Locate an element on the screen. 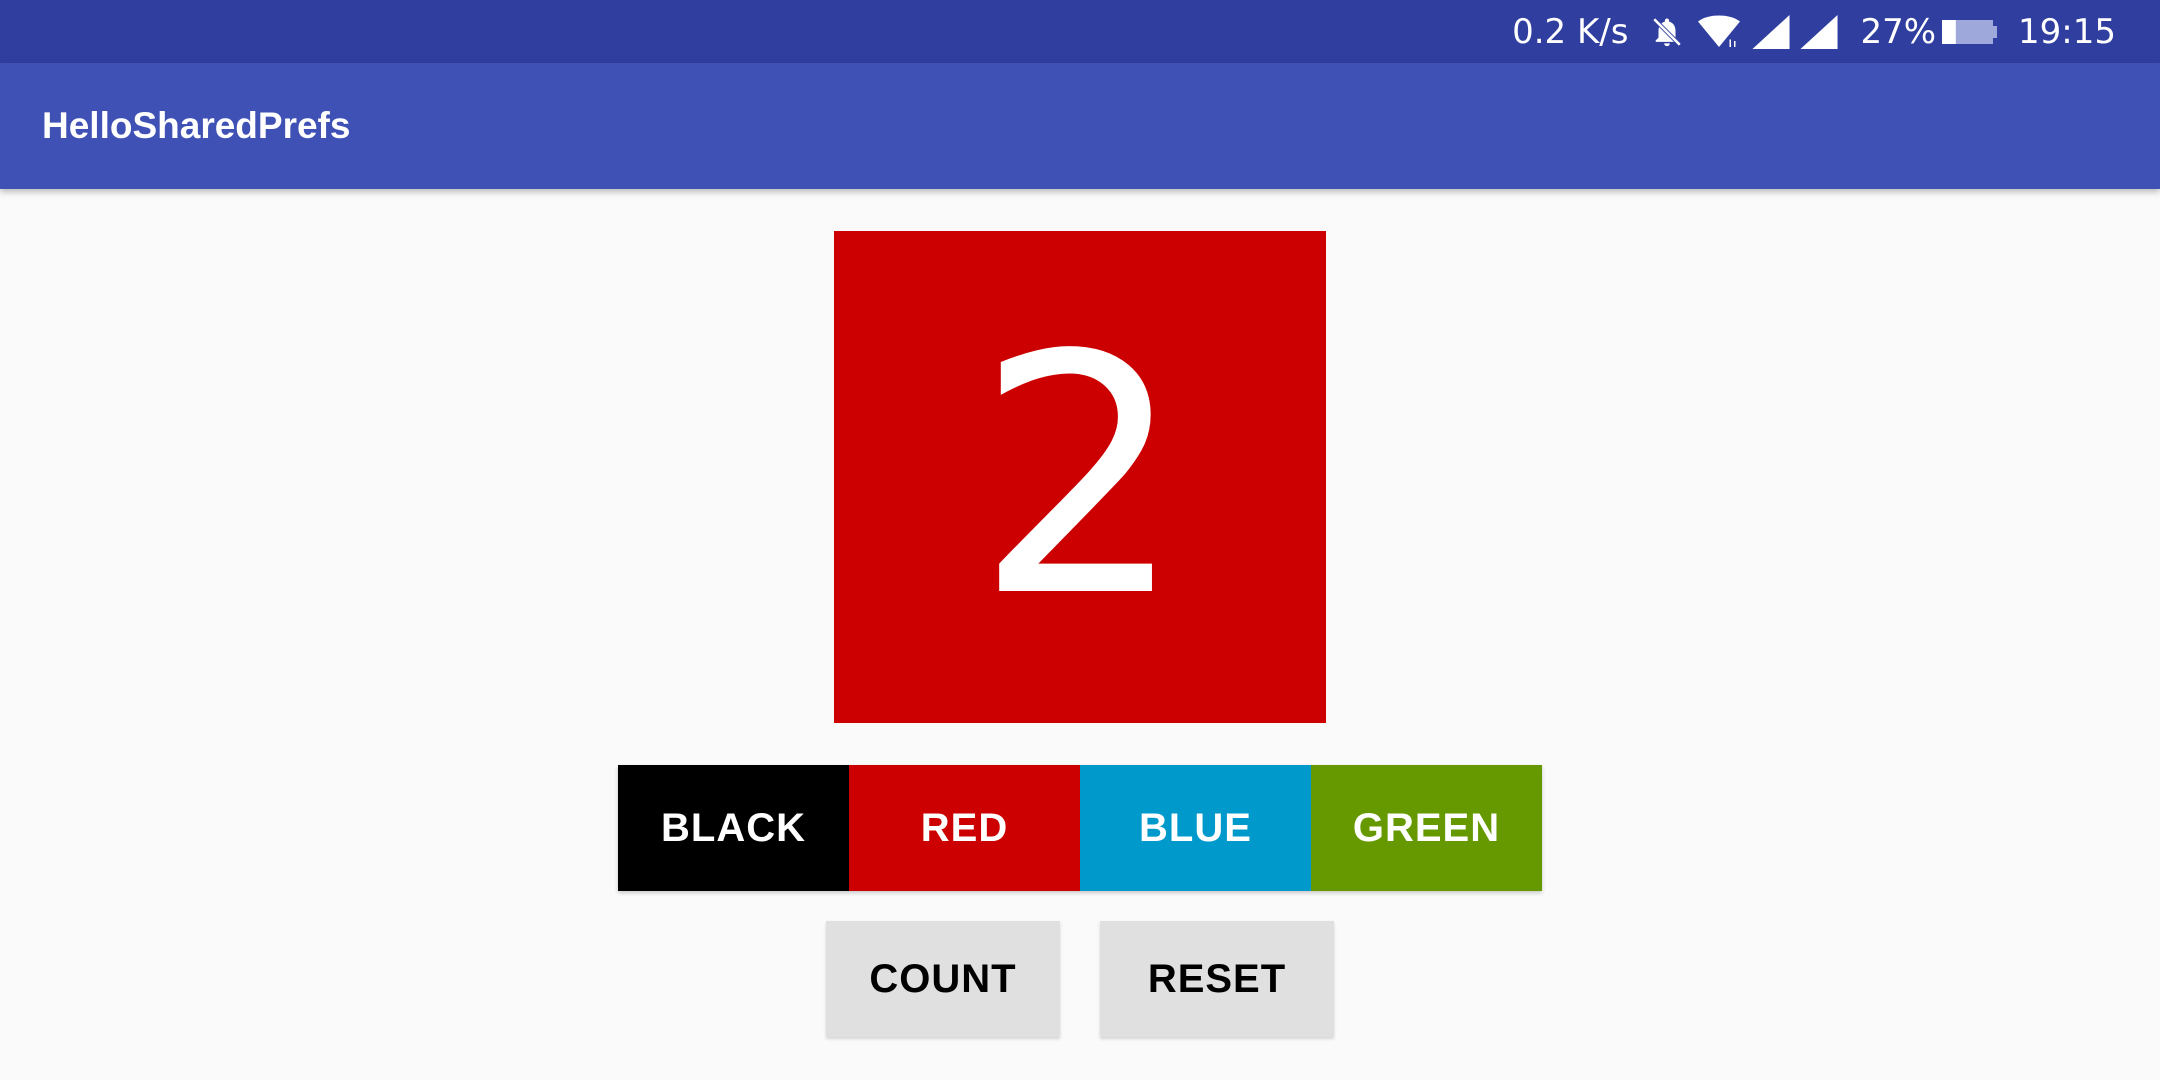 The width and height of the screenshot is (2160, 1080). count-value: 2 is located at coordinates (1080, 477).